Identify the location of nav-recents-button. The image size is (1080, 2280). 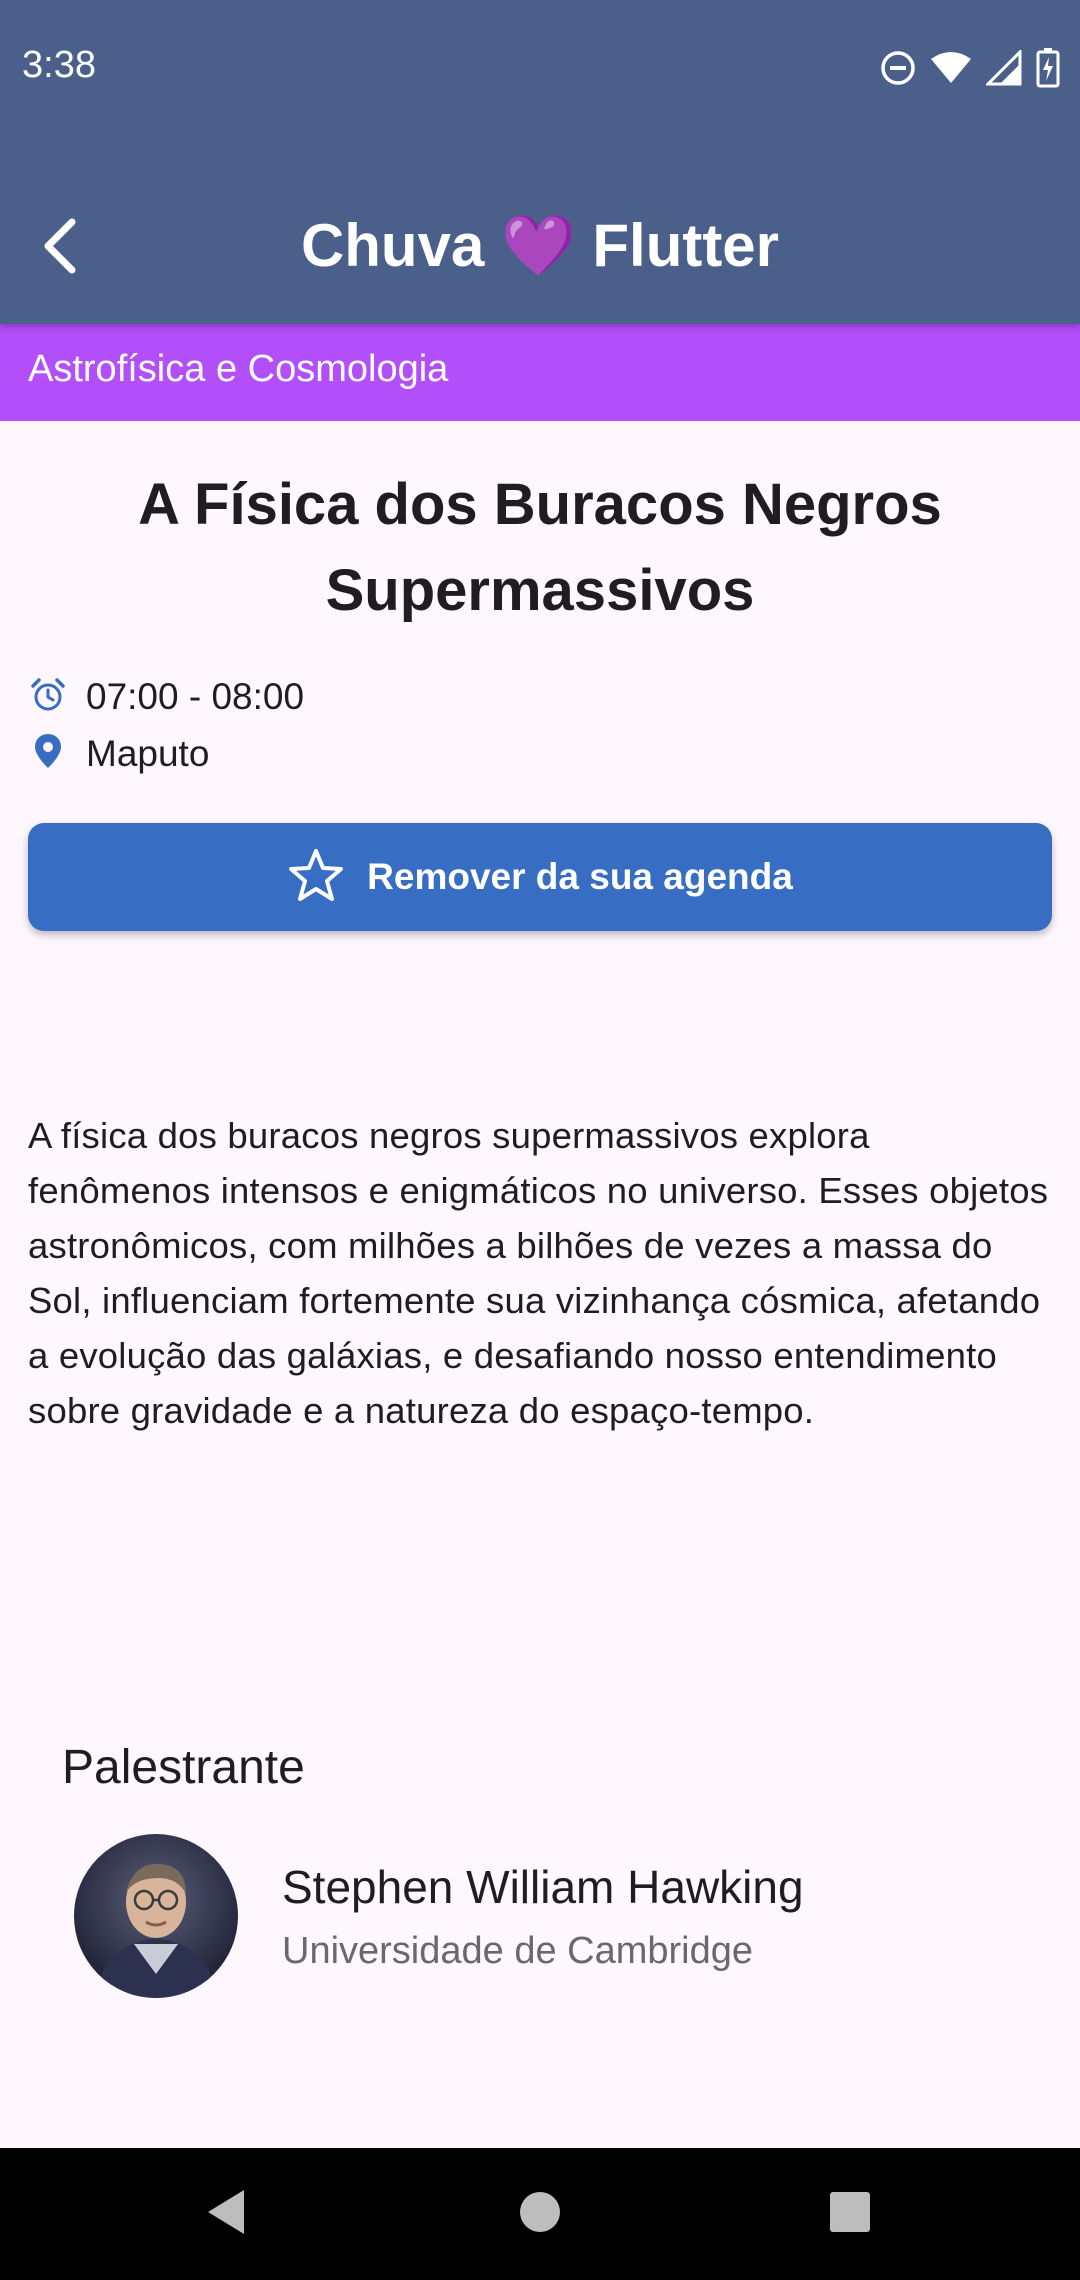
(850, 2214).